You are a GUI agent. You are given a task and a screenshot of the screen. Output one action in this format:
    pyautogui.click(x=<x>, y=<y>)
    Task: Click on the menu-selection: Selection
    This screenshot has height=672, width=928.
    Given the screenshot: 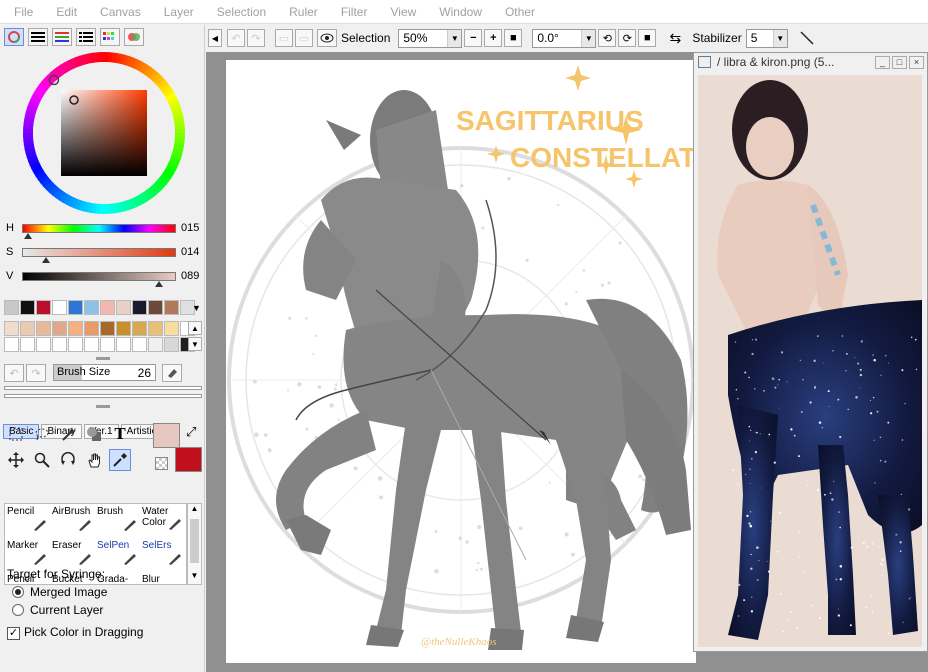 What is the action you would take?
    pyautogui.click(x=239, y=12)
    